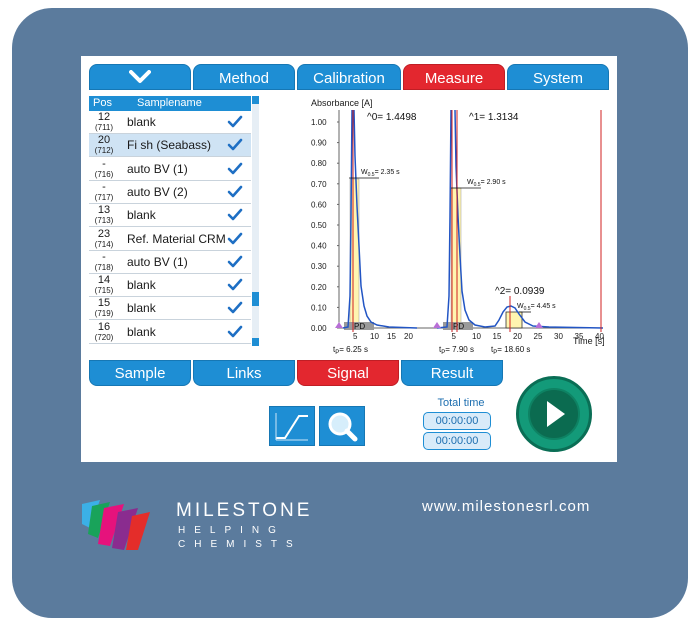 This screenshot has width=700, height=629. I want to click on sample-pos: 13 (713), so click(104, 215).